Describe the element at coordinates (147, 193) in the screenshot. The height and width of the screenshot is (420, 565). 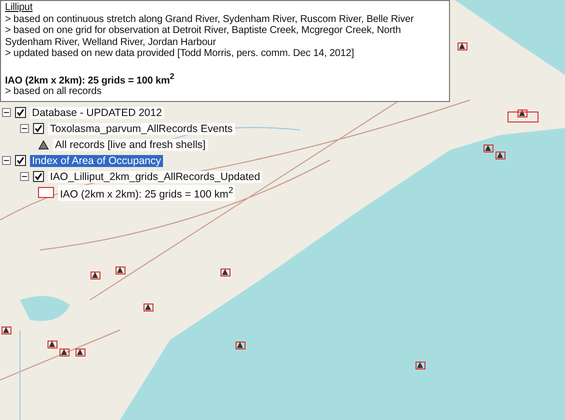
I see `legend-label: IAO (2km x 2km): 25 grids = 100 km$^{2}$` at that location.